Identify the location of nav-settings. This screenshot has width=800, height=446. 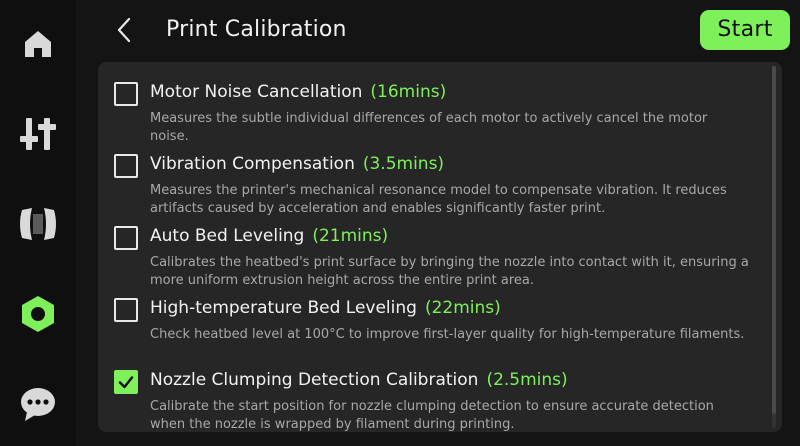
(38, 314).